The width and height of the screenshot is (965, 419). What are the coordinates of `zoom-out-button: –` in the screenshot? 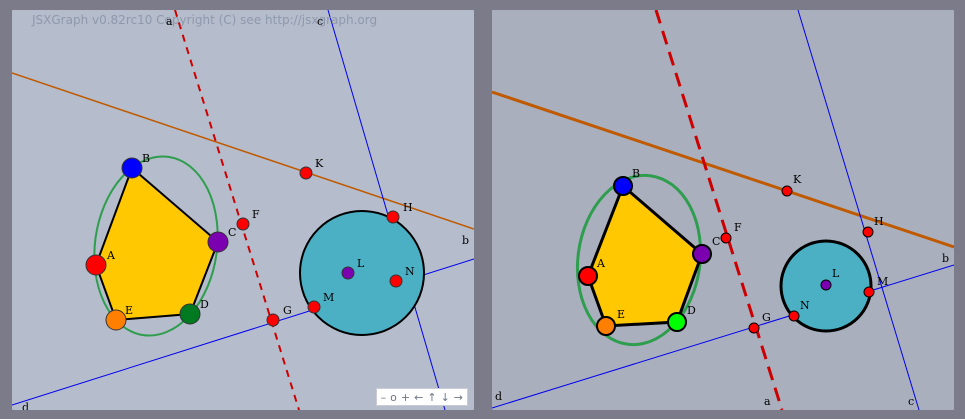 It's located at (384, 397).